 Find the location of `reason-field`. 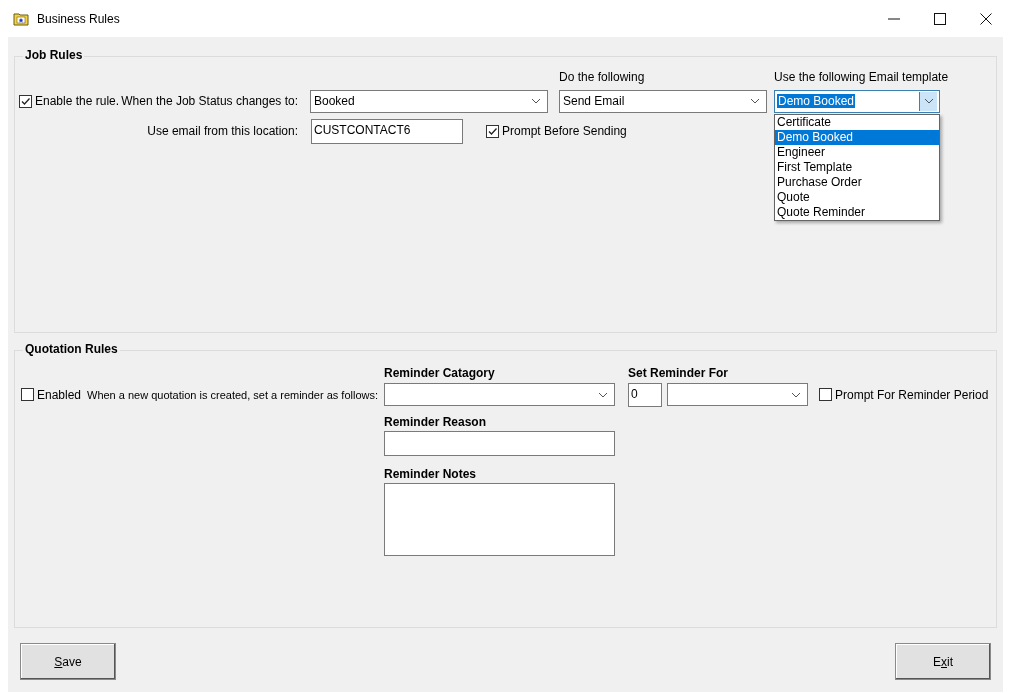

reason-field is located at coordinates (499, 443).